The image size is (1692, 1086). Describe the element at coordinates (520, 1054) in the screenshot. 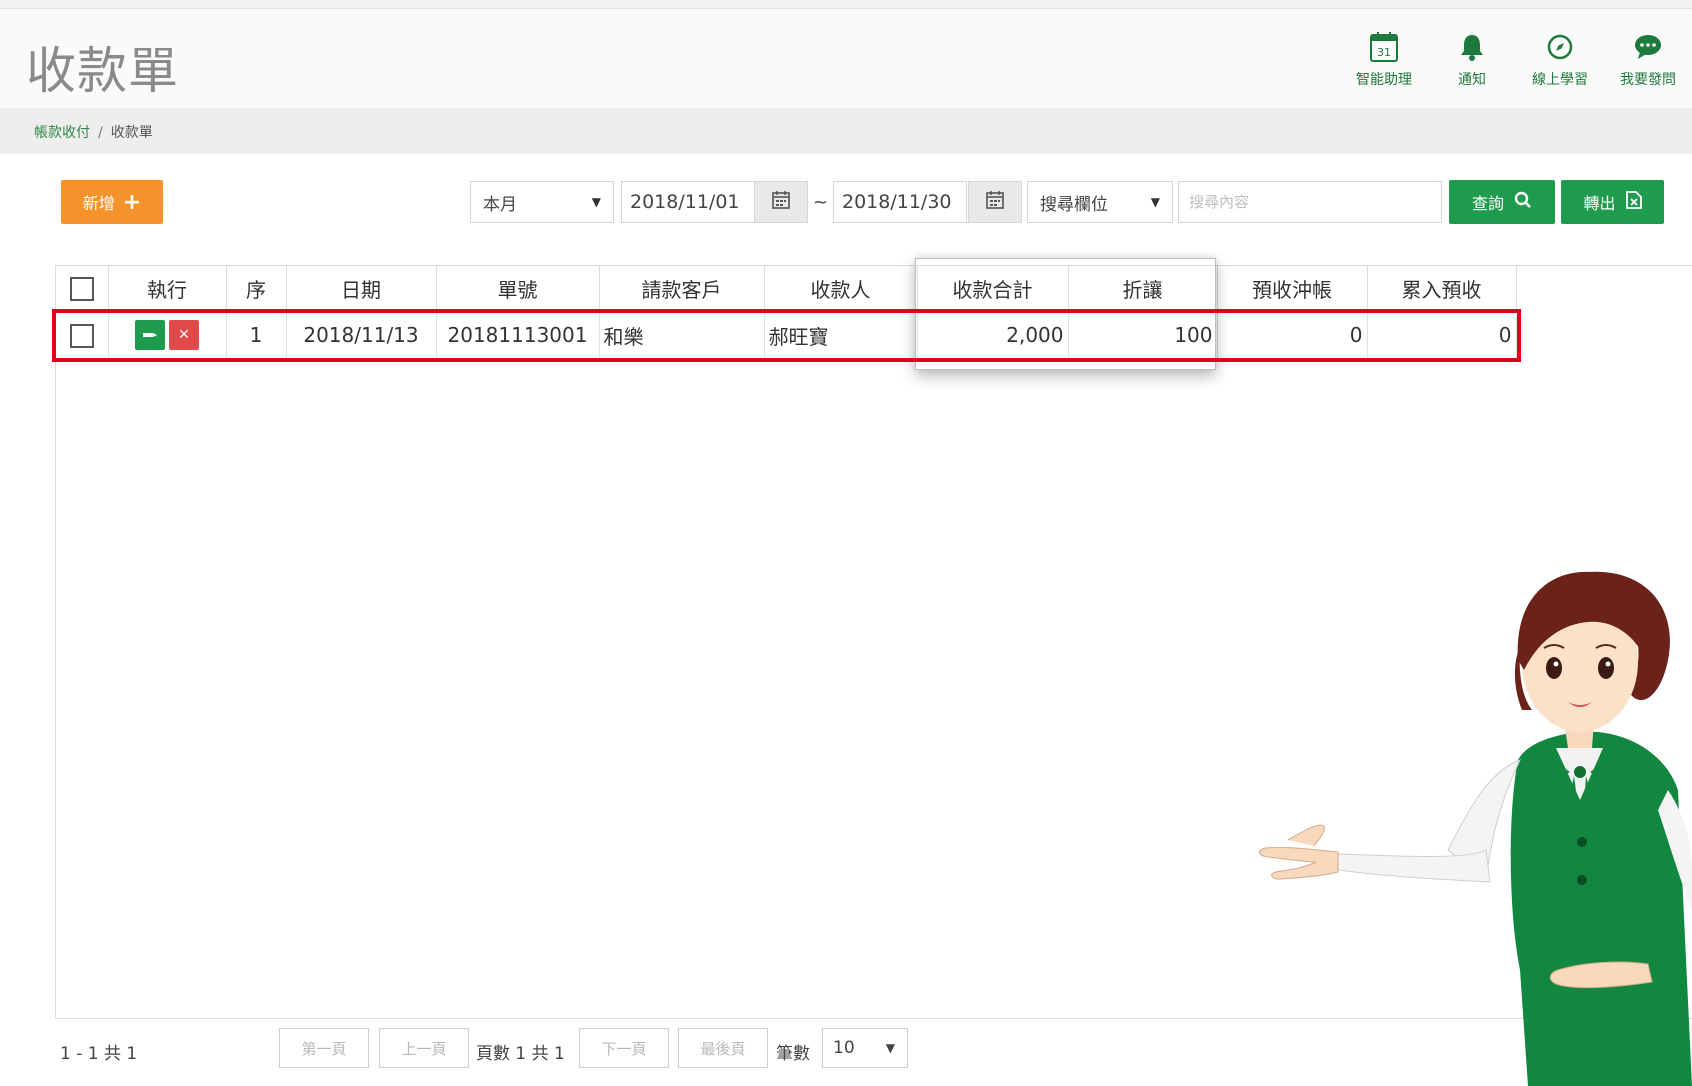

I see `page-info: 頁數 1 共 1` at that location.